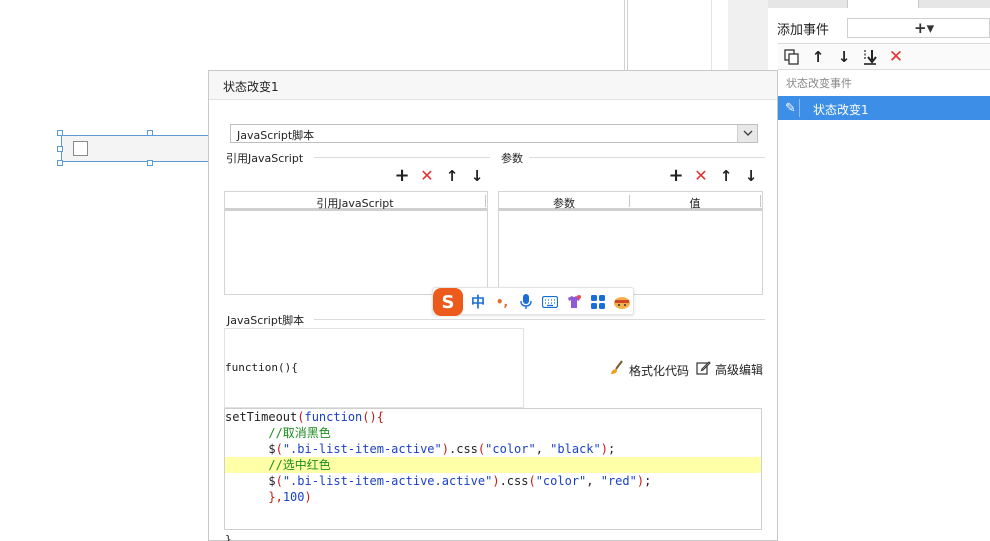 The height and width of the screenshot is (541, 990). I want to click on resize-handle-bl, so click(60, 163).